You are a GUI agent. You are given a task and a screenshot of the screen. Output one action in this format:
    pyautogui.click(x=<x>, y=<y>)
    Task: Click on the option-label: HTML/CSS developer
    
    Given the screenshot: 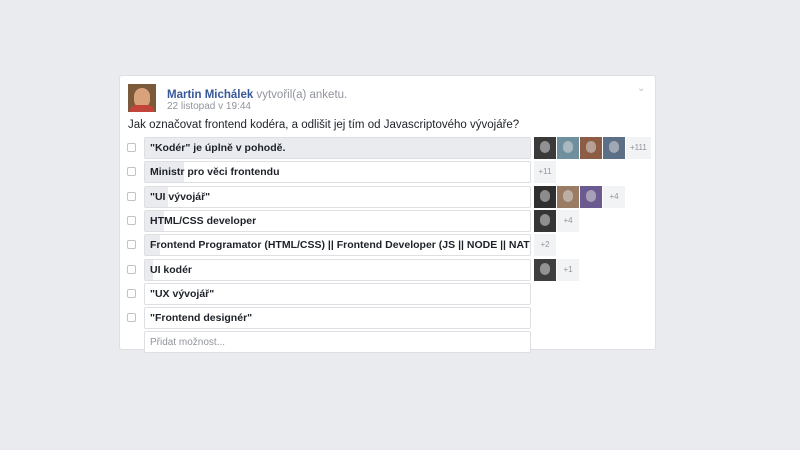 What is the action you would take?
    pyautogui.click(x=203, y=220)
    